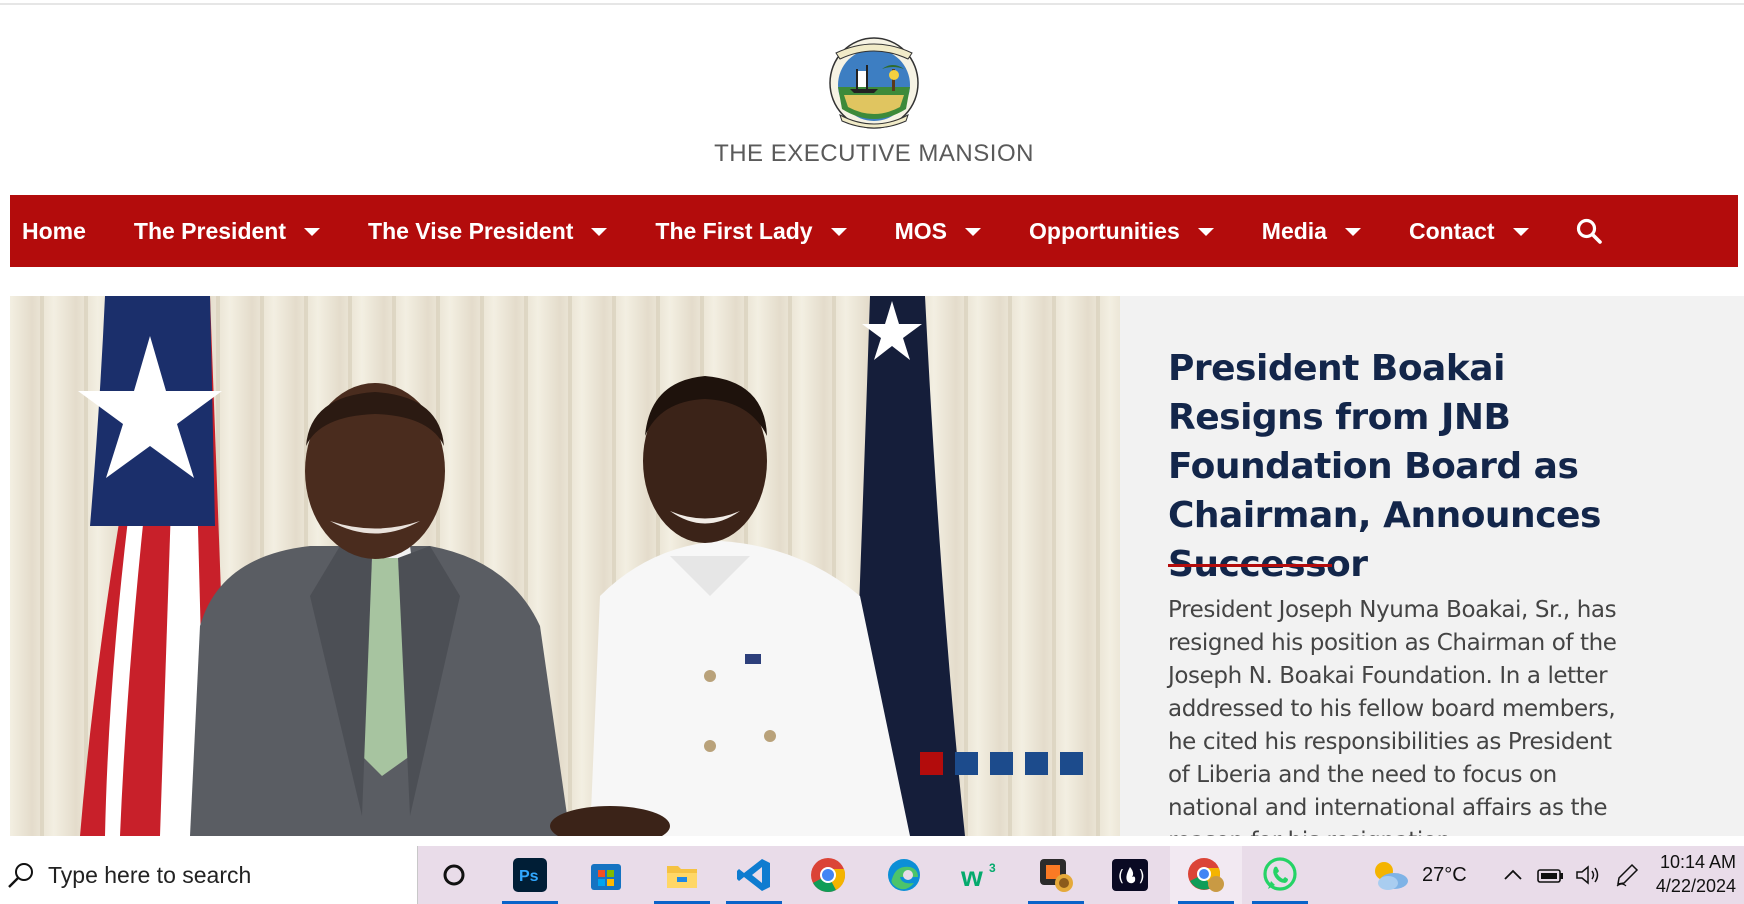 This screenshot has height=904, width=1744. What do you see at coordinates (1627, 875) in the screenshot?
I see `pen-icon` at bounding box center [1627, 875].